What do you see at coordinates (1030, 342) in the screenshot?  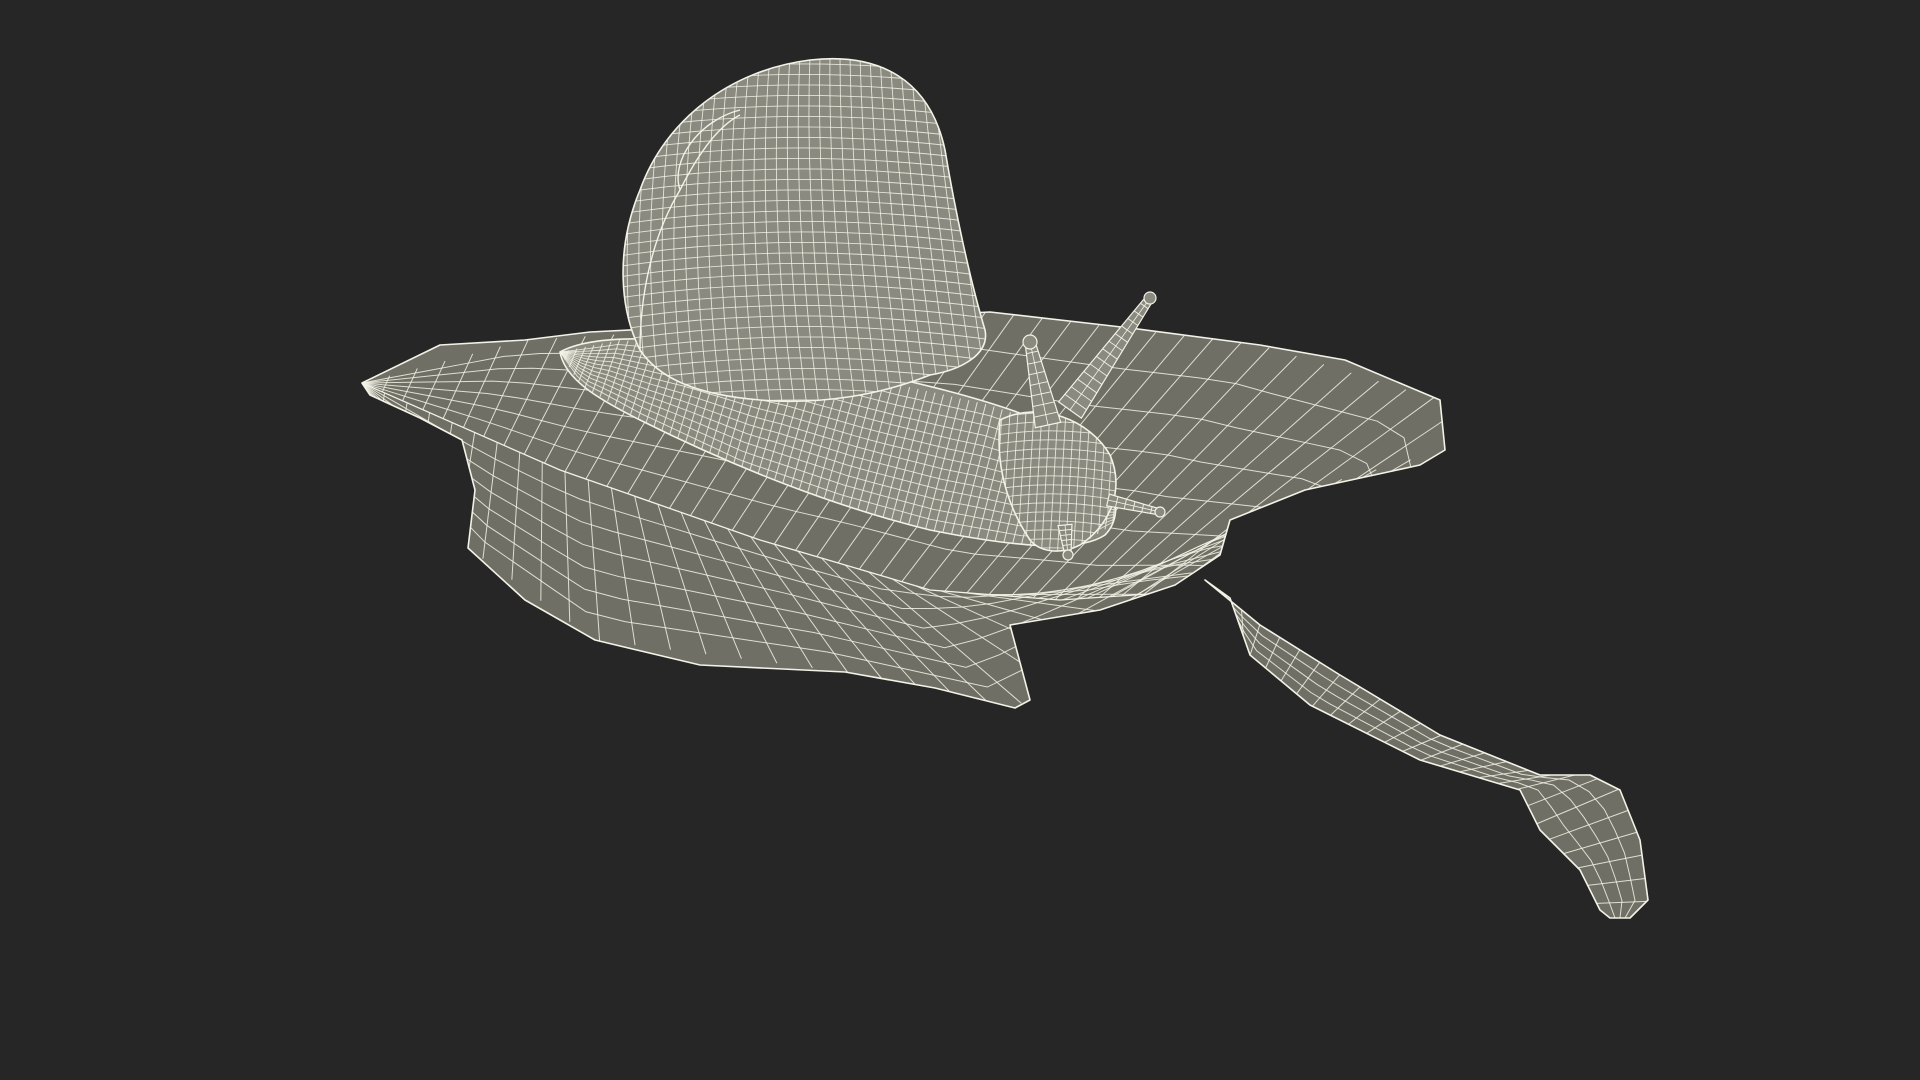 I see `left-eye-tentacle-tip` at bounding box center [1030, 342].